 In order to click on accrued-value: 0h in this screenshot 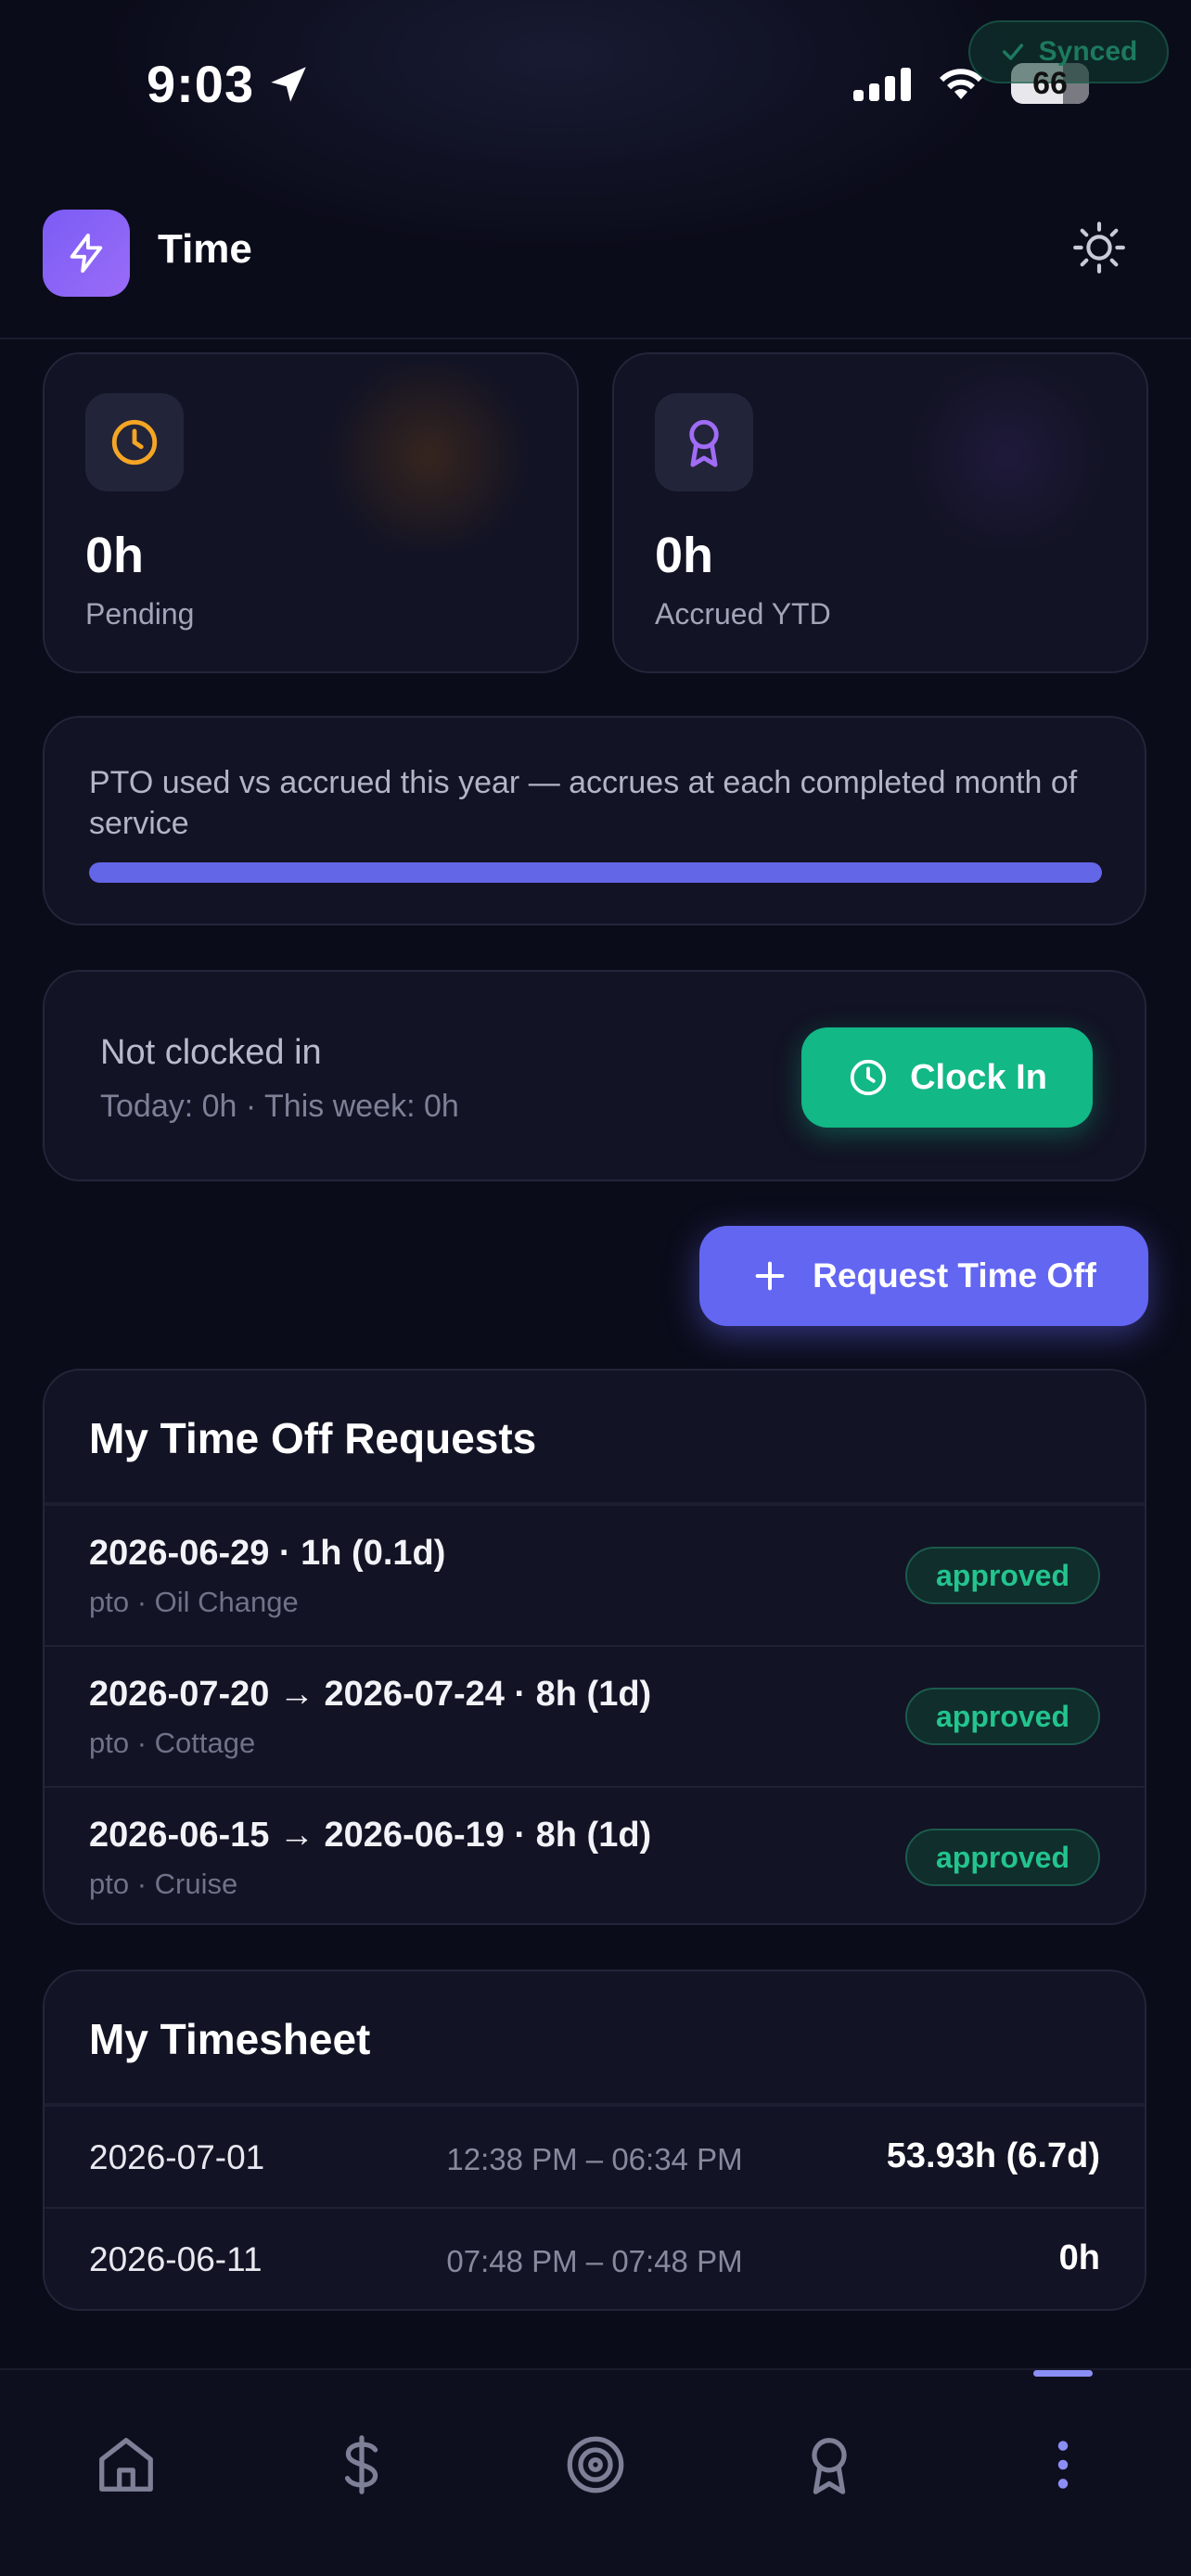, I will do `click(684, 555)`.